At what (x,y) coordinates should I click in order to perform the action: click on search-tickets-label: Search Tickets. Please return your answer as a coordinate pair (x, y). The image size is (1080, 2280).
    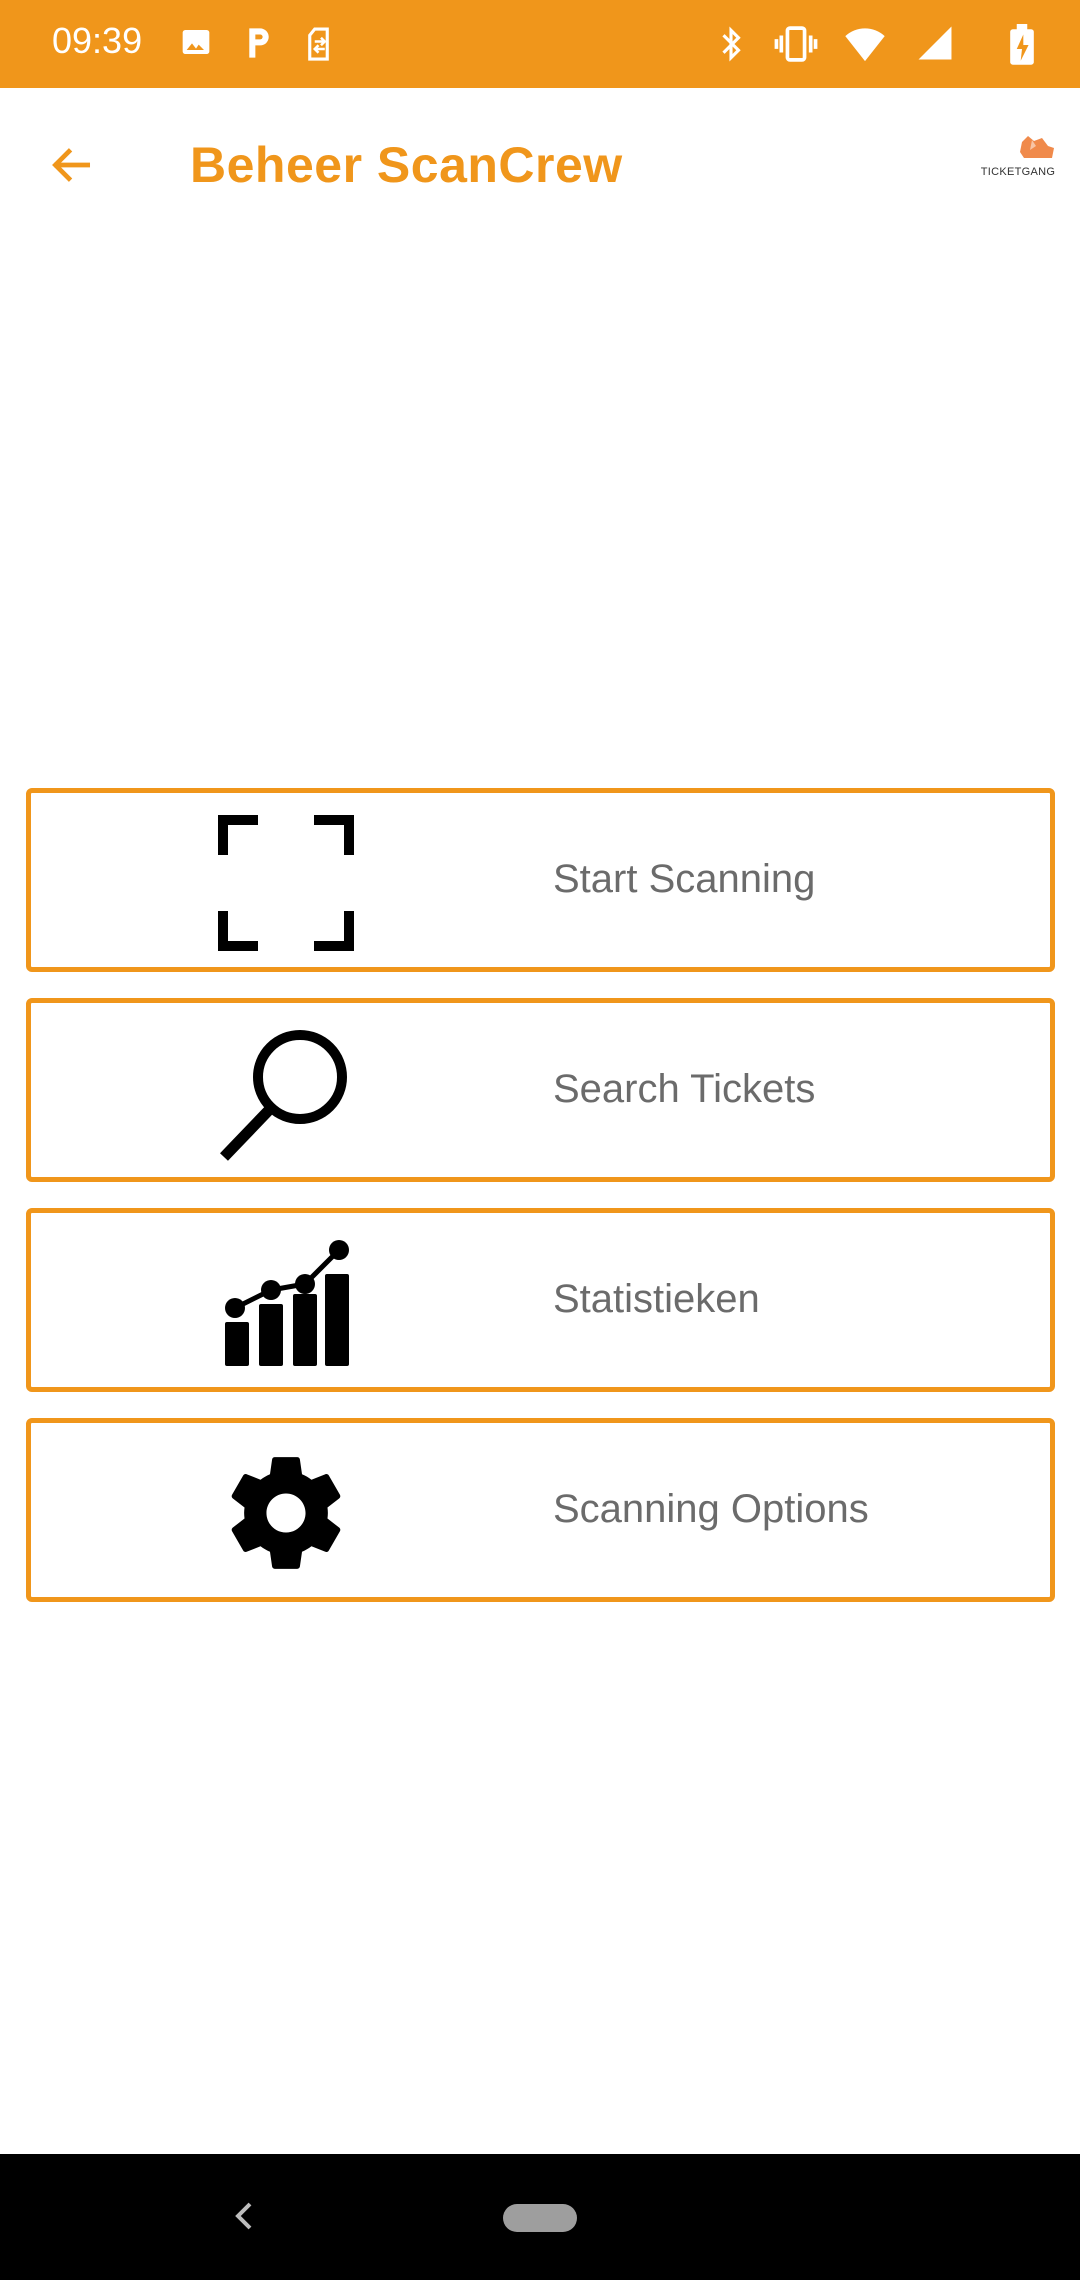
    Looking at the image, I should click on (684, 1089).